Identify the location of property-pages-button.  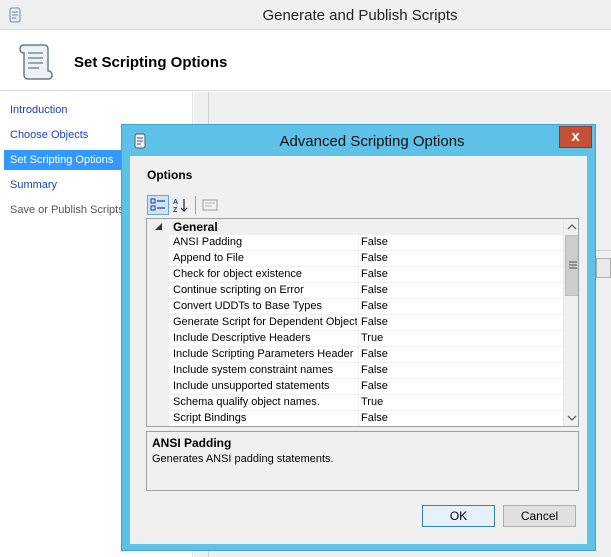
(210, 205).